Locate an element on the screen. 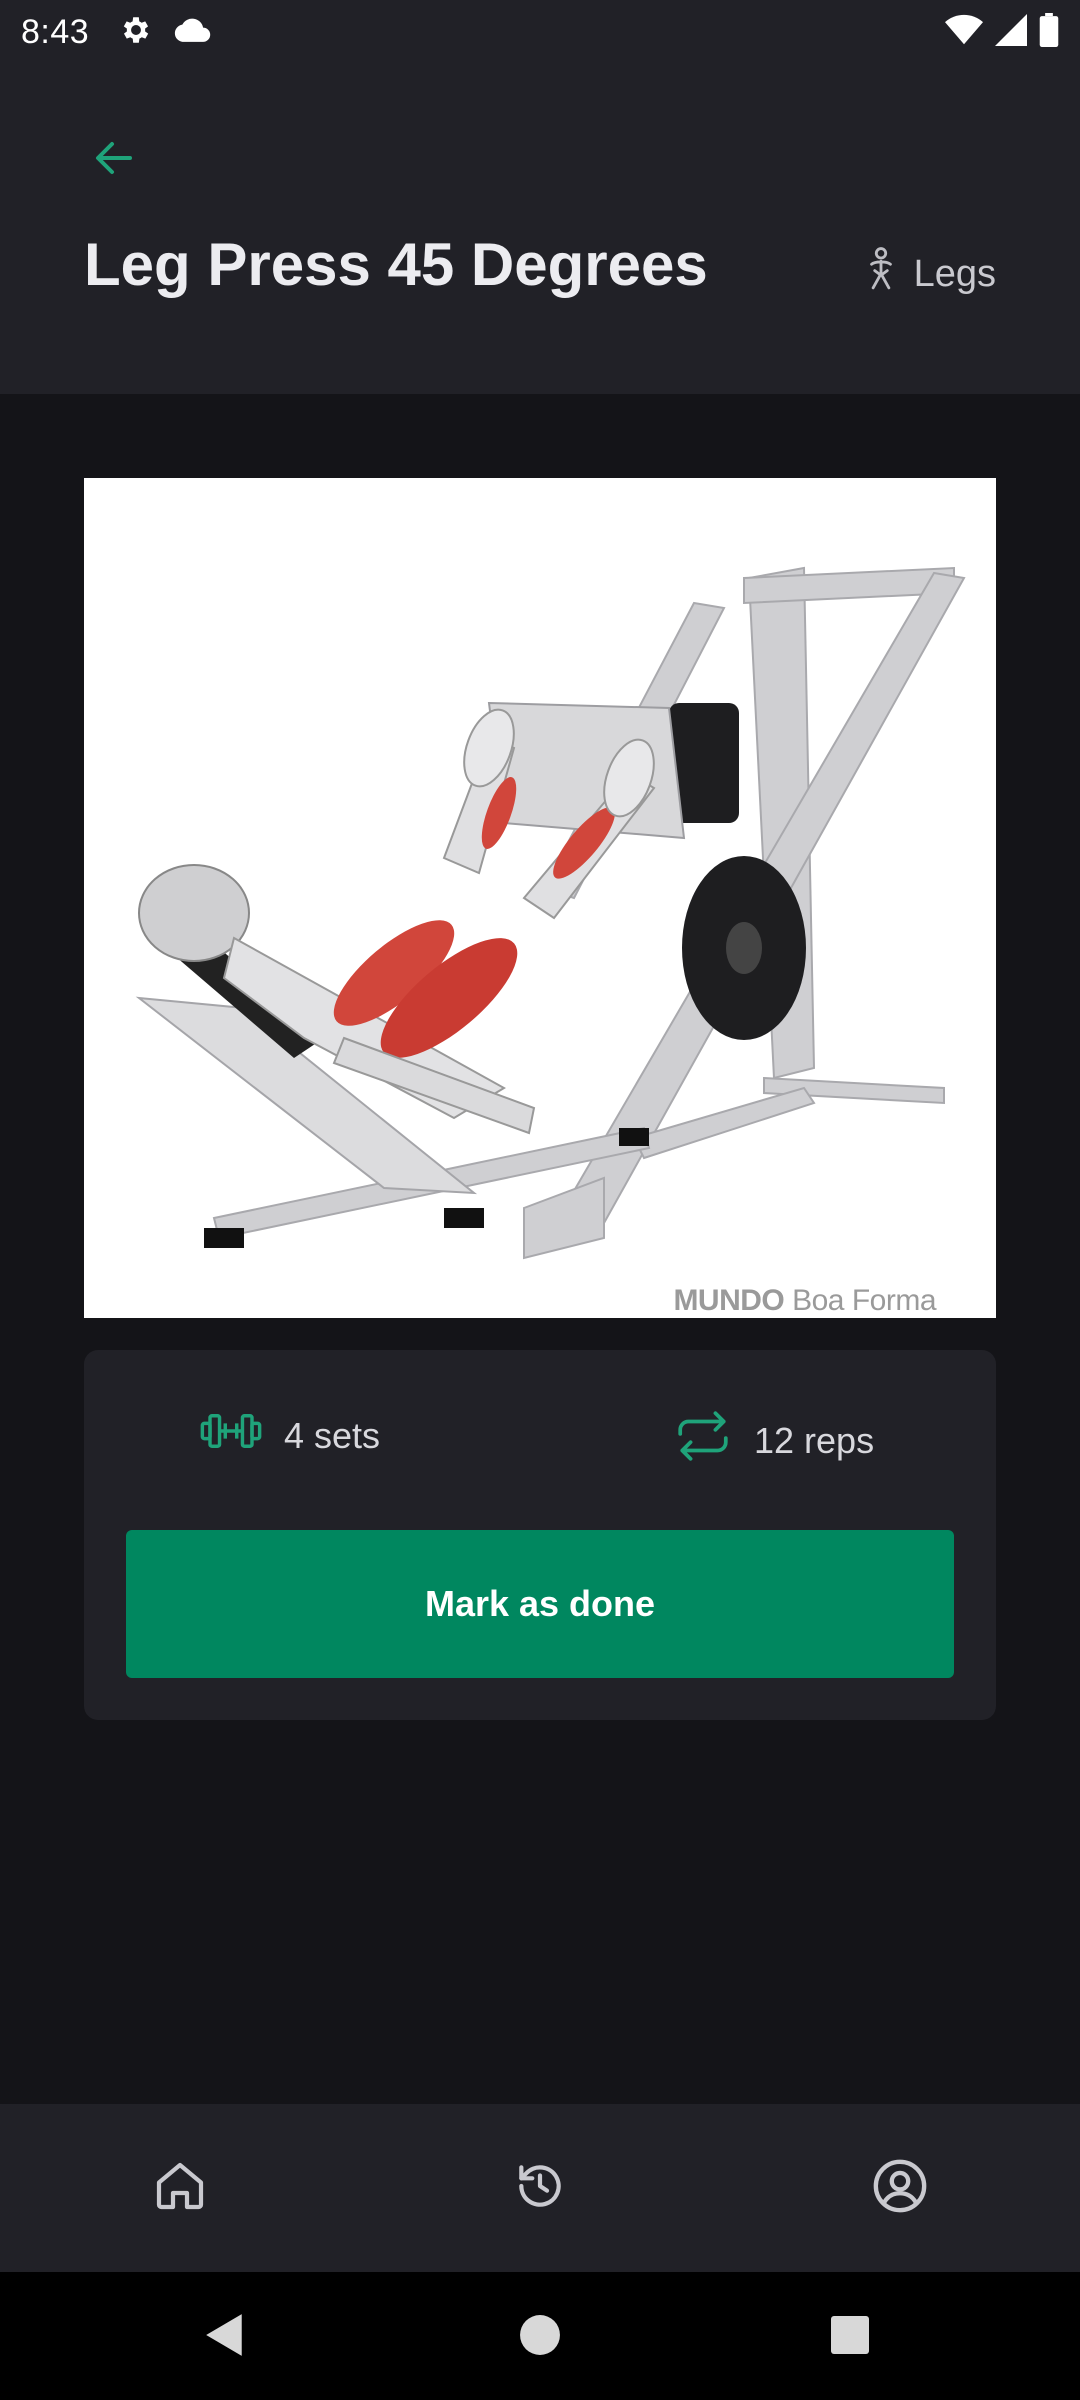 Image resolution: width=1080 pixels, height=2400 pixels. image-watermark: MUNDO Boa Forma is located at coordinates (804, 1301).